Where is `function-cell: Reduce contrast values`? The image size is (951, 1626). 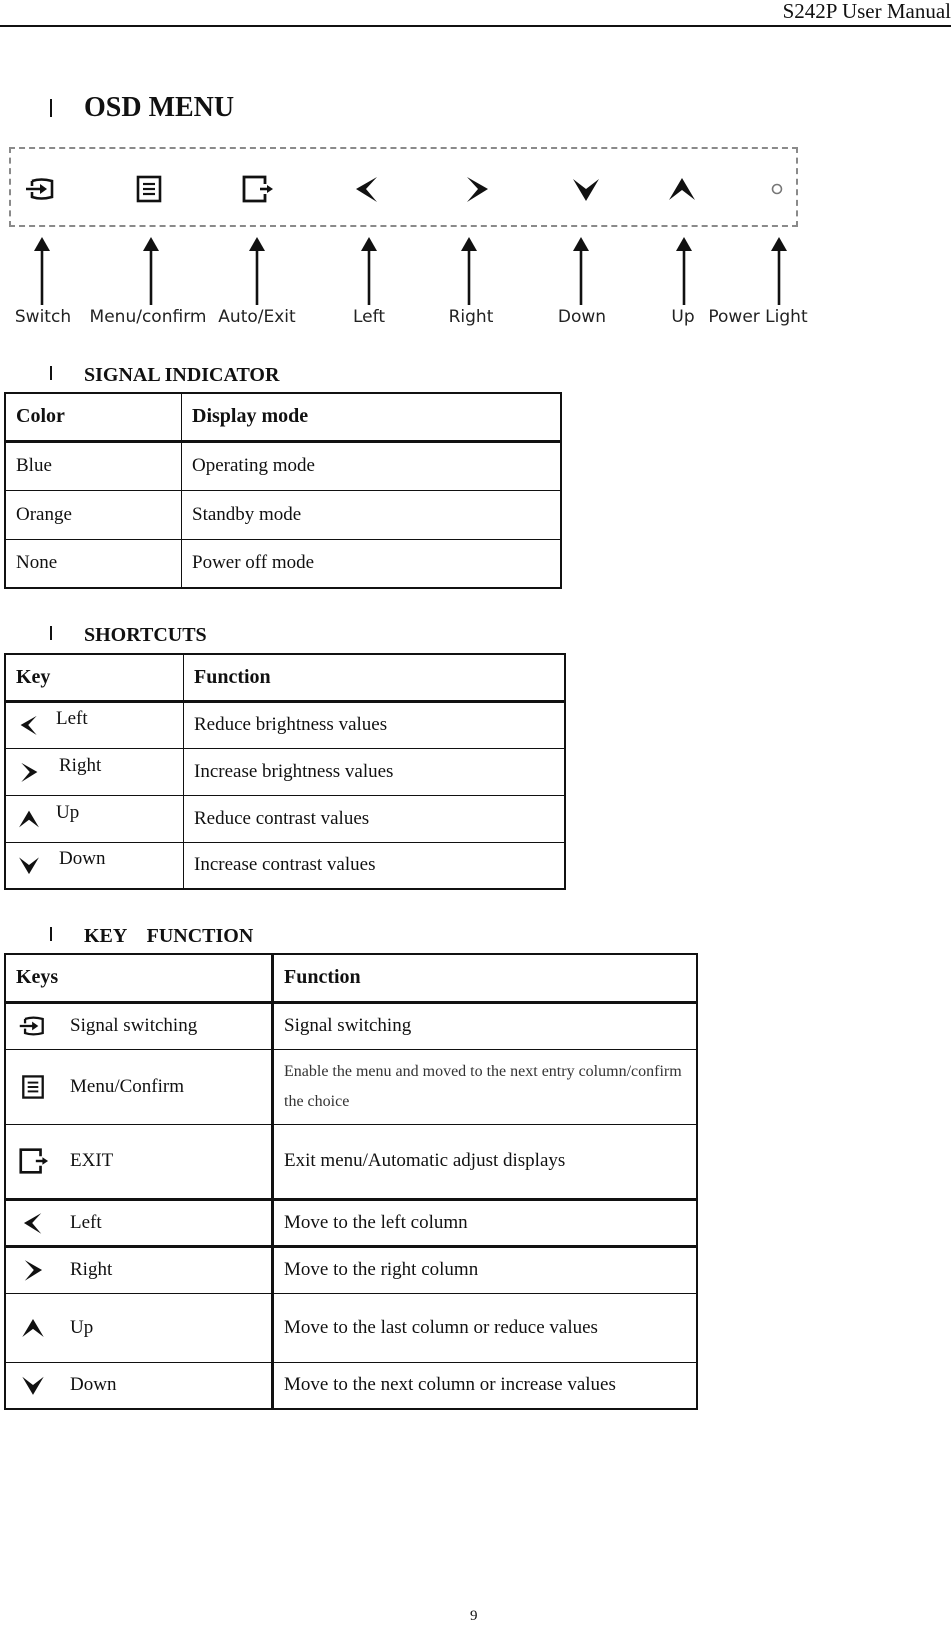
function-cell: Reduce contrast values is located at coordinates (374, 818).